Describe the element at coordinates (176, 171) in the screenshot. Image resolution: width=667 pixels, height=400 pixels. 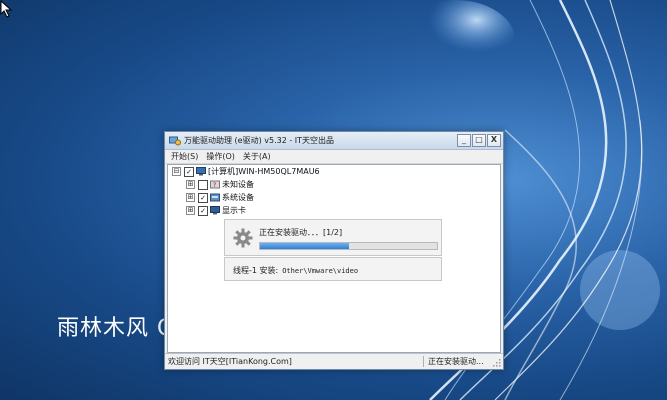
I see `collapse-icon: ⊟` at that location.